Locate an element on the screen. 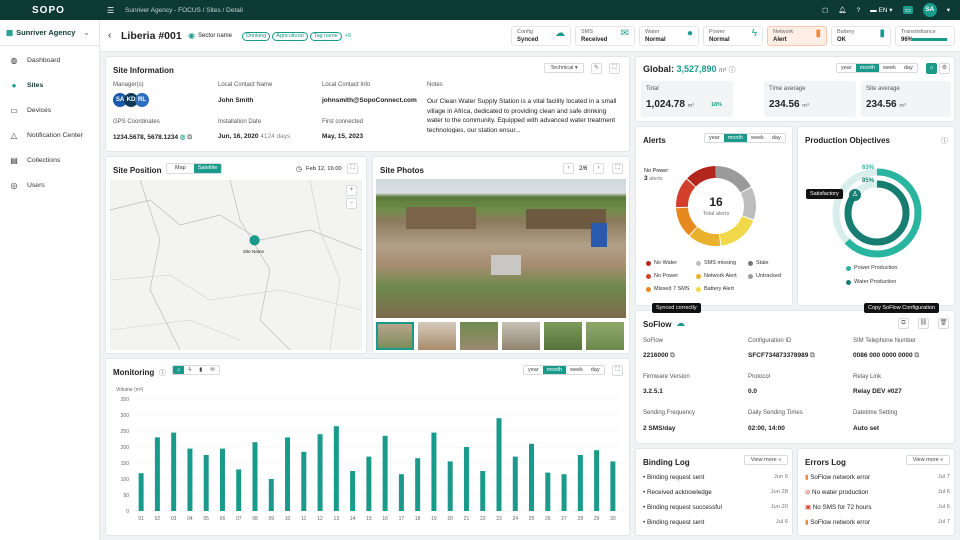 The width and height of the screenshot is (960, 540). org-selector: ▦ Sunriver Agency ⌄ is located at coordinates (49, 33).